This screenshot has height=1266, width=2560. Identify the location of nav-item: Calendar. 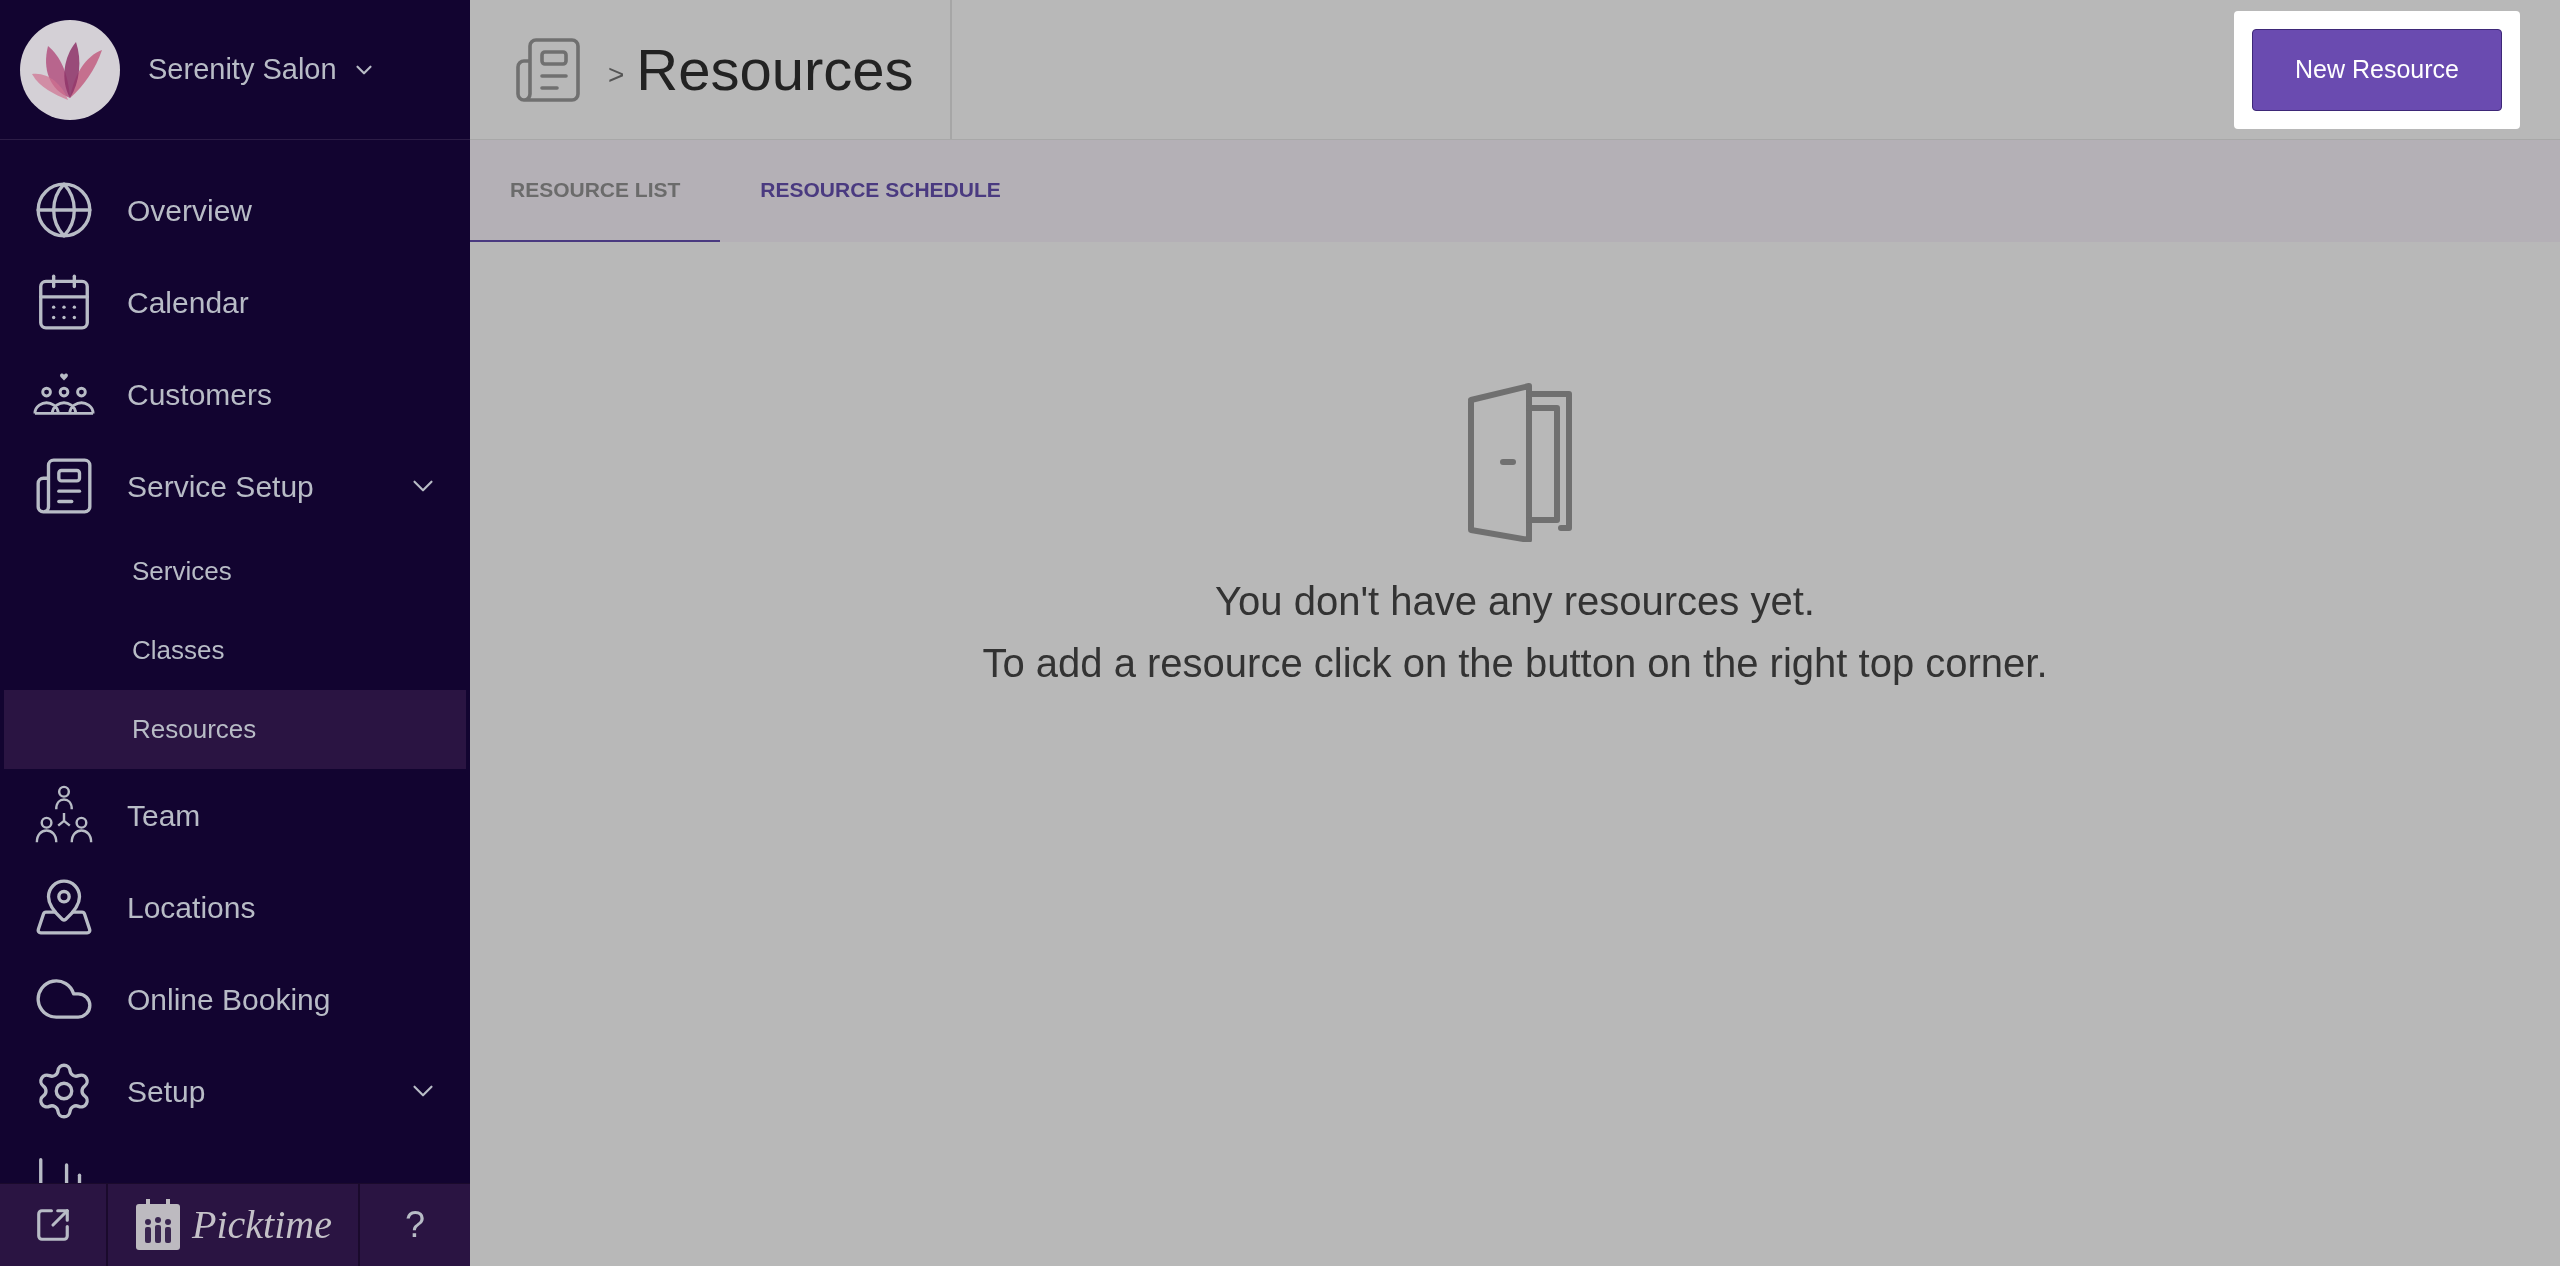
(235, 302).